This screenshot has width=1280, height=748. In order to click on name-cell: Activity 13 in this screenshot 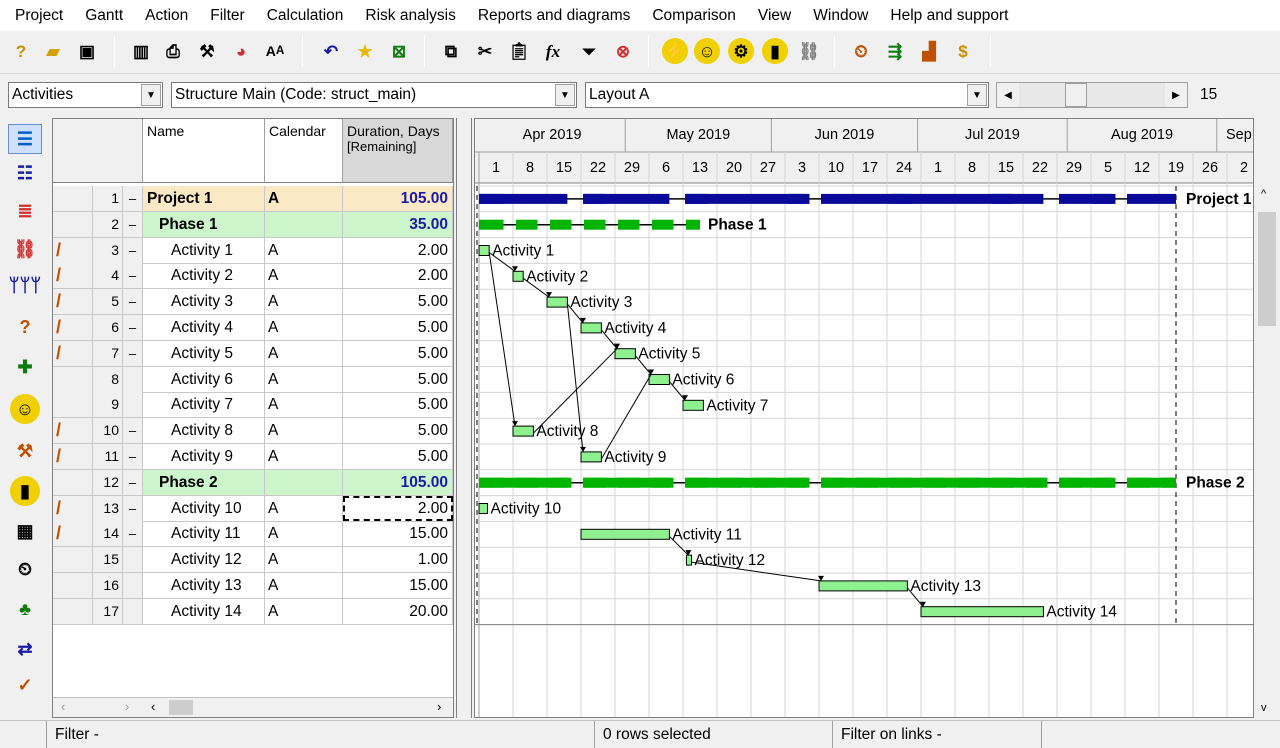, I will do `click(204, 585)`.